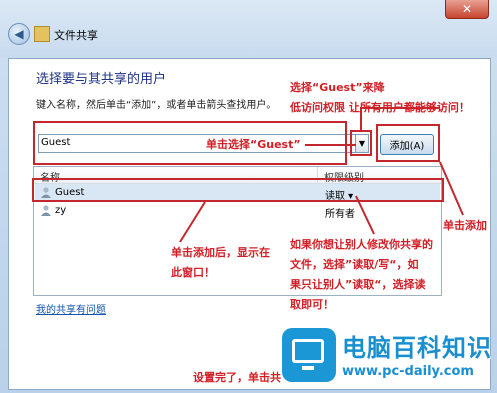 Image resolution: width=497 pixels, height=393 pixels. What do you see at coordinates (42, 34) in the screenshot?
I see `file-share-icon` at bounding box center [42, 34].